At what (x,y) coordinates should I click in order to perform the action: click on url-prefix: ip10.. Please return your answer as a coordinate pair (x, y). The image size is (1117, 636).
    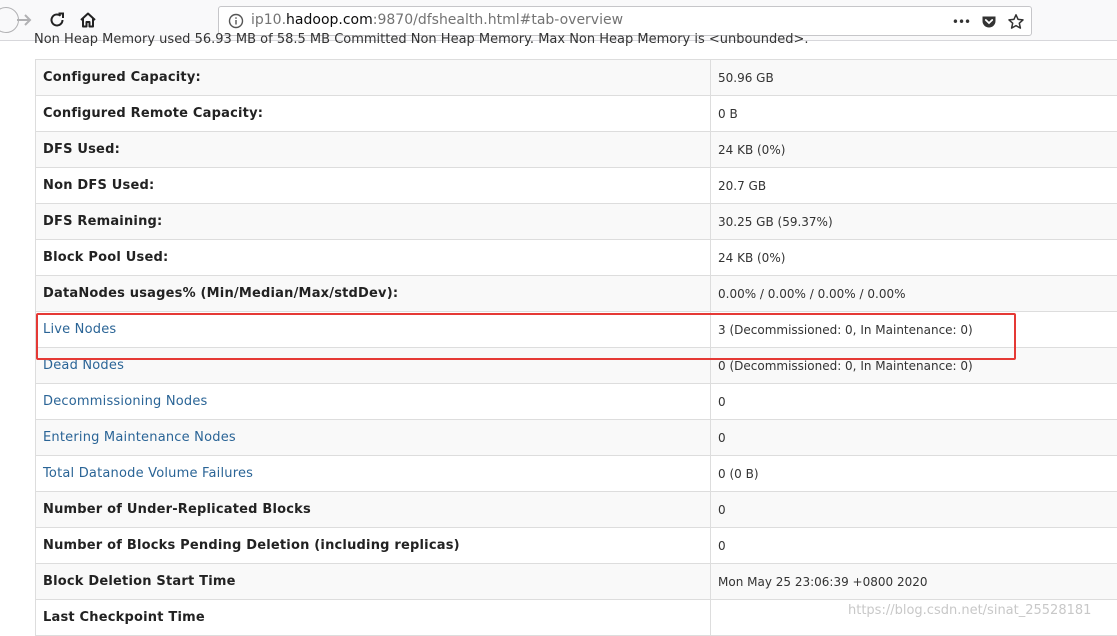
    Looking at the image, I should click on (268, 20).